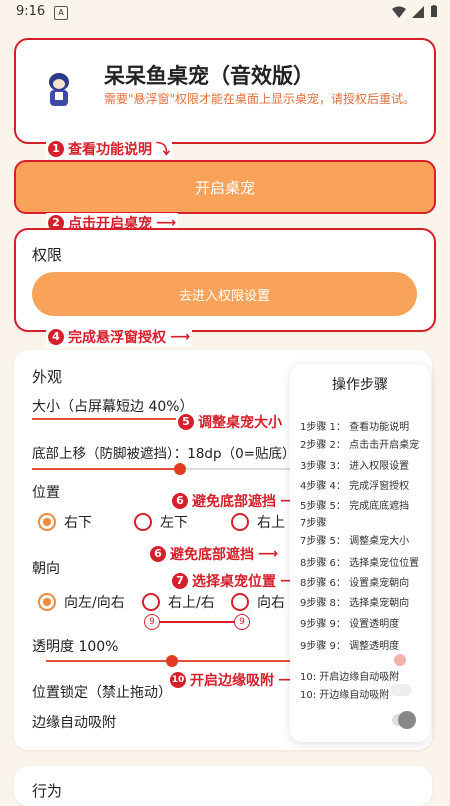 The width and height of the screenshot is (450, 806). I want to click on annotation-6b: 6 避免底部遮挡 ⟶, so click(214, 554).